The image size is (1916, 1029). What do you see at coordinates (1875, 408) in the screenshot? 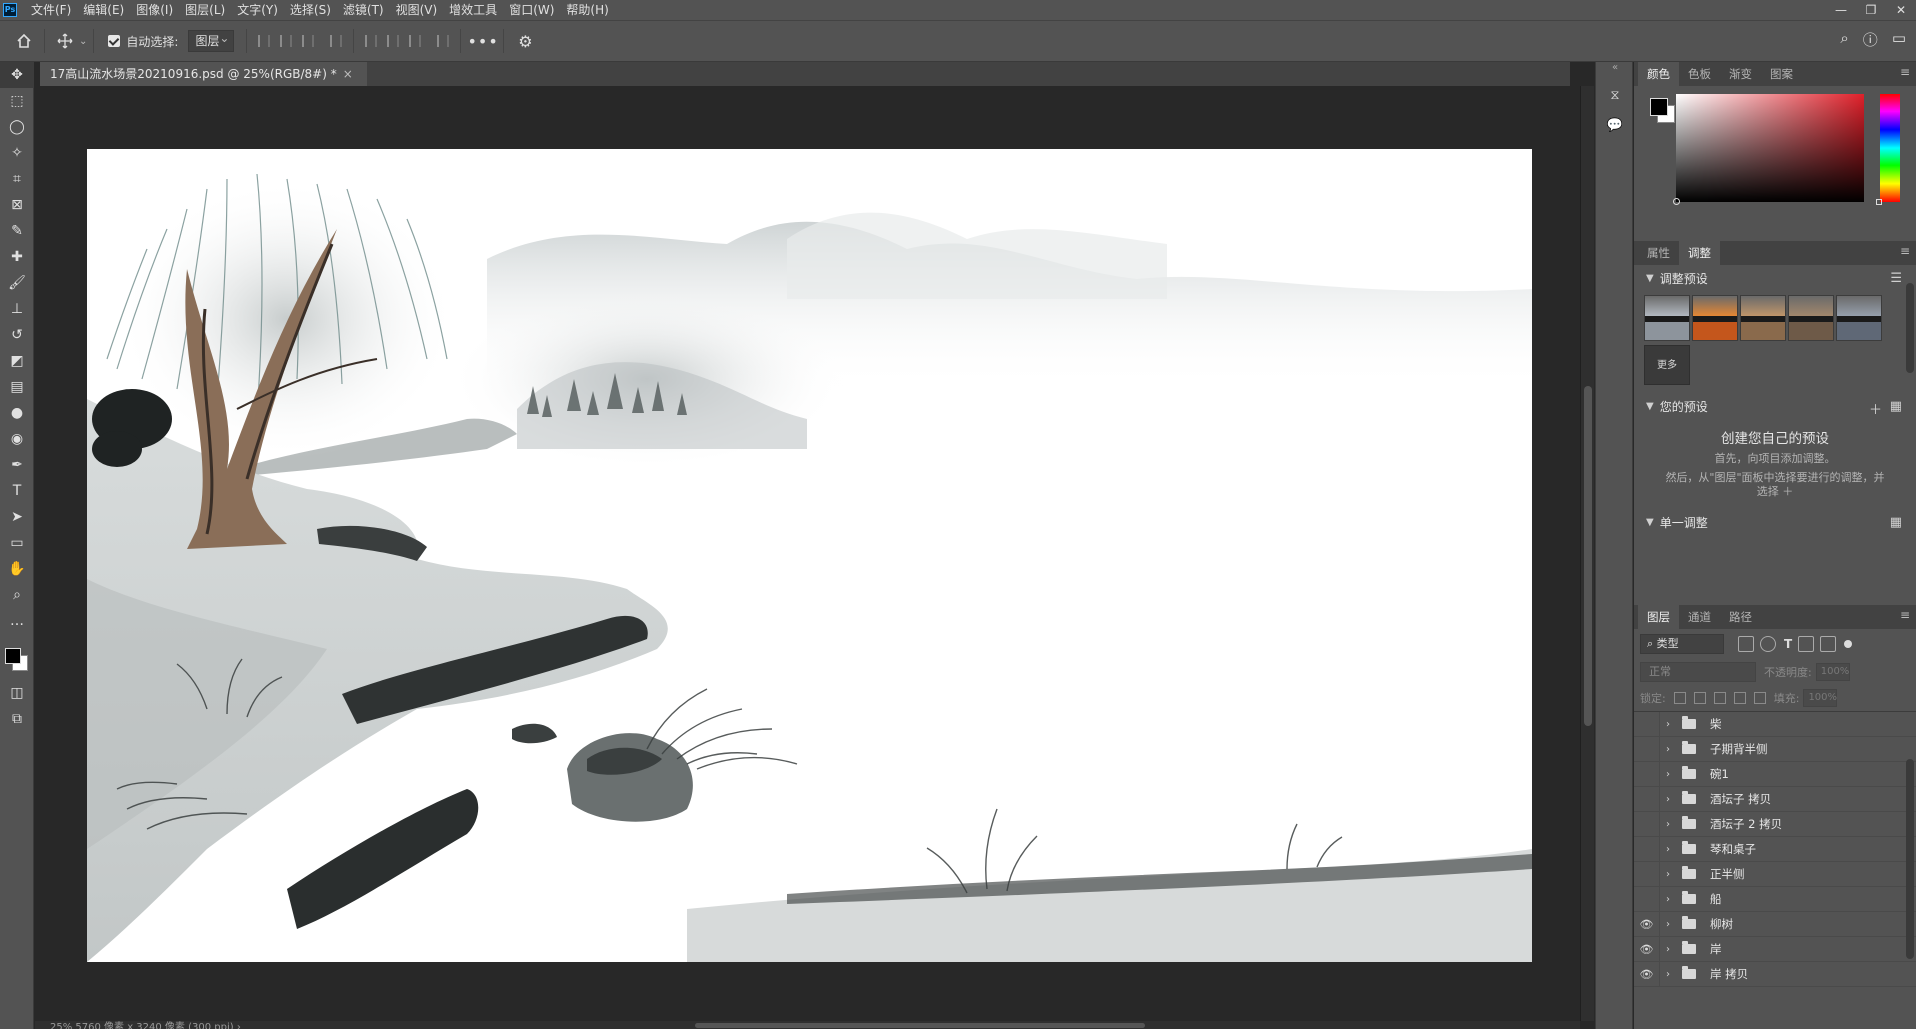
I see `add-preset-icon: ＋` at bounding box center [1875, 408].